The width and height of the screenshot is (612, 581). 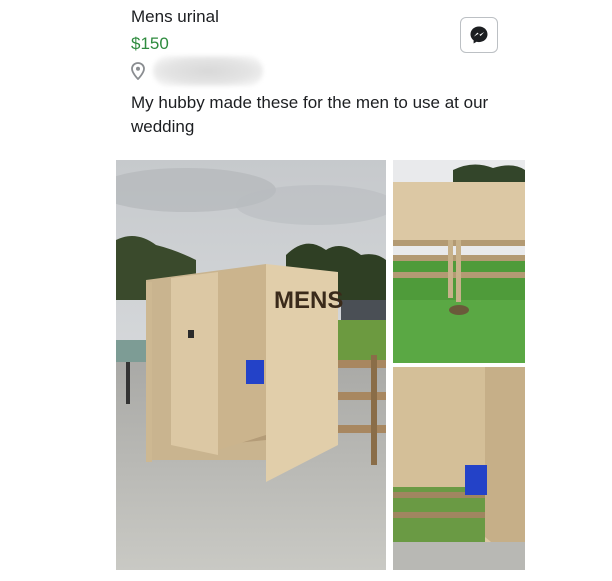 I want to click on messenger-icon, so click(x=479, y=35).